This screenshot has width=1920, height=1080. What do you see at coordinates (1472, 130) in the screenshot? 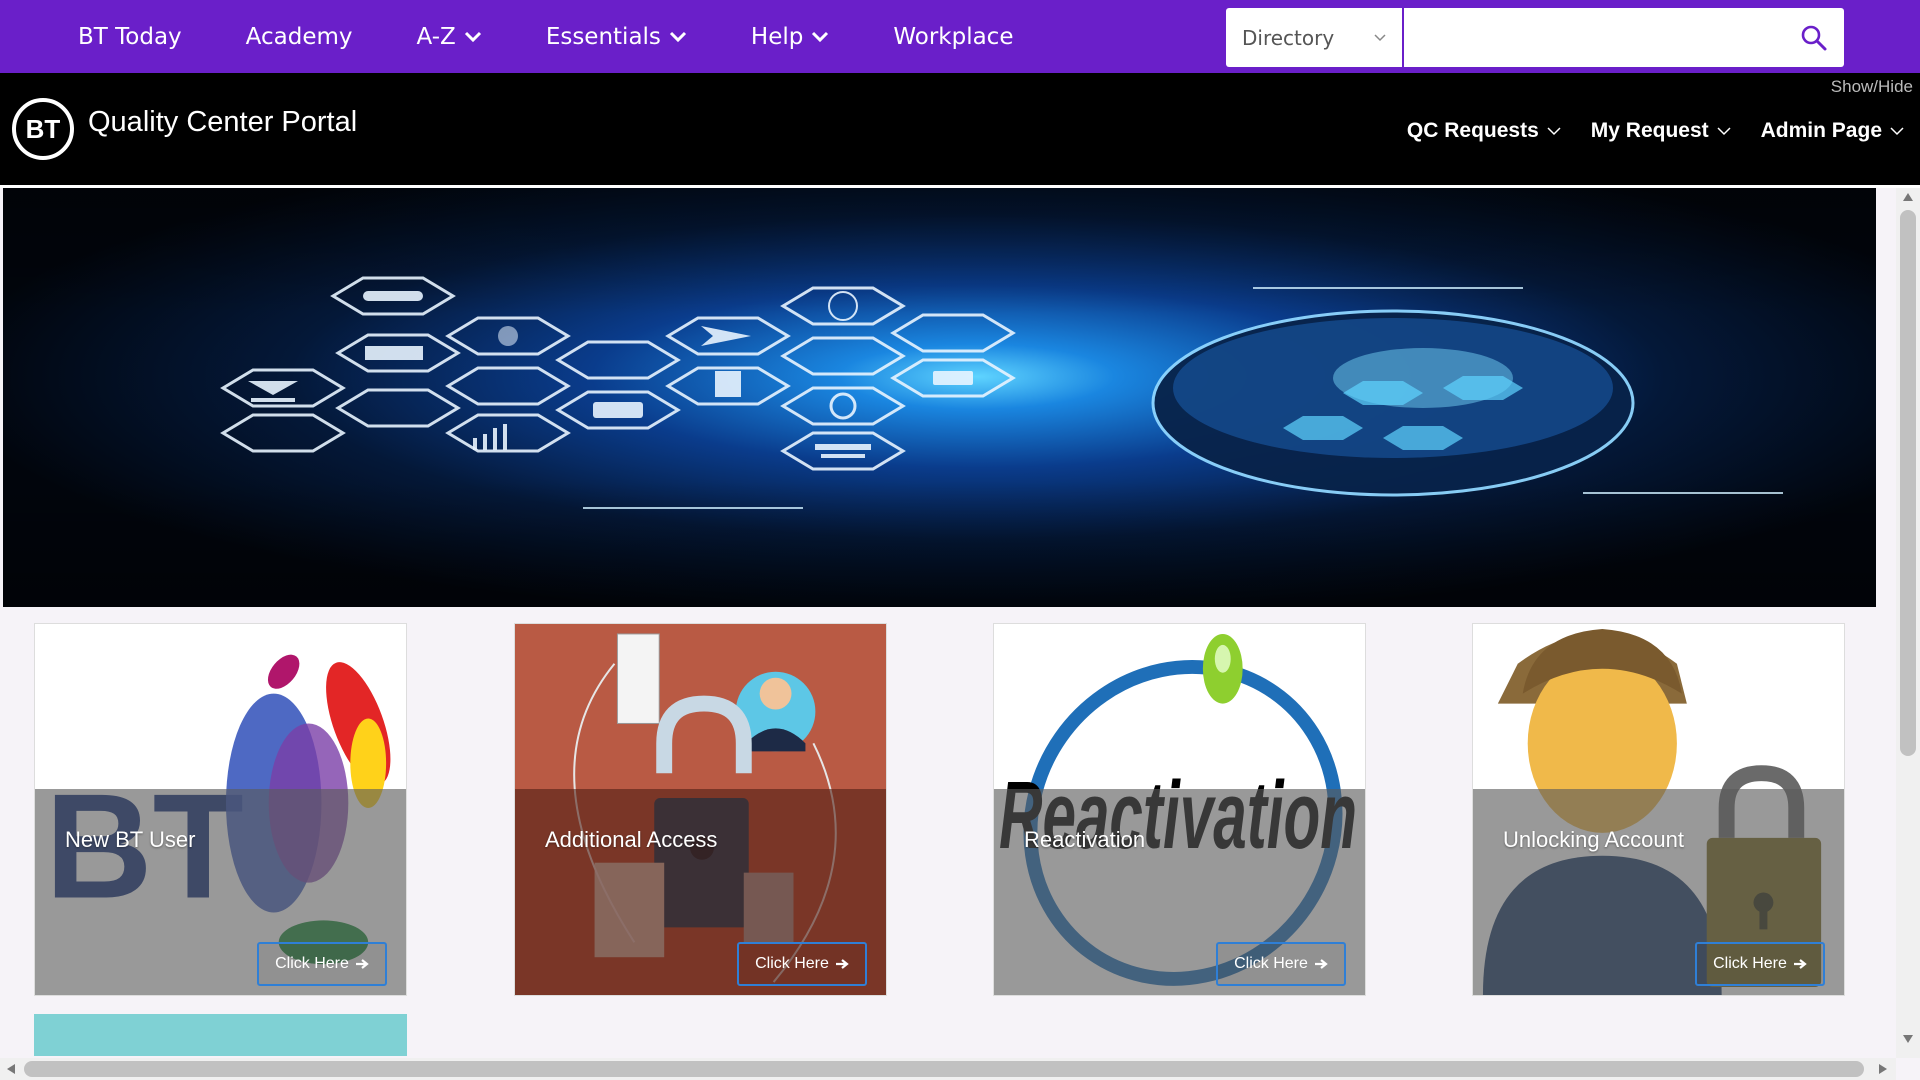
I see `menu-qc-requests-label: QC Requests` at bounding box center [1472, 130].